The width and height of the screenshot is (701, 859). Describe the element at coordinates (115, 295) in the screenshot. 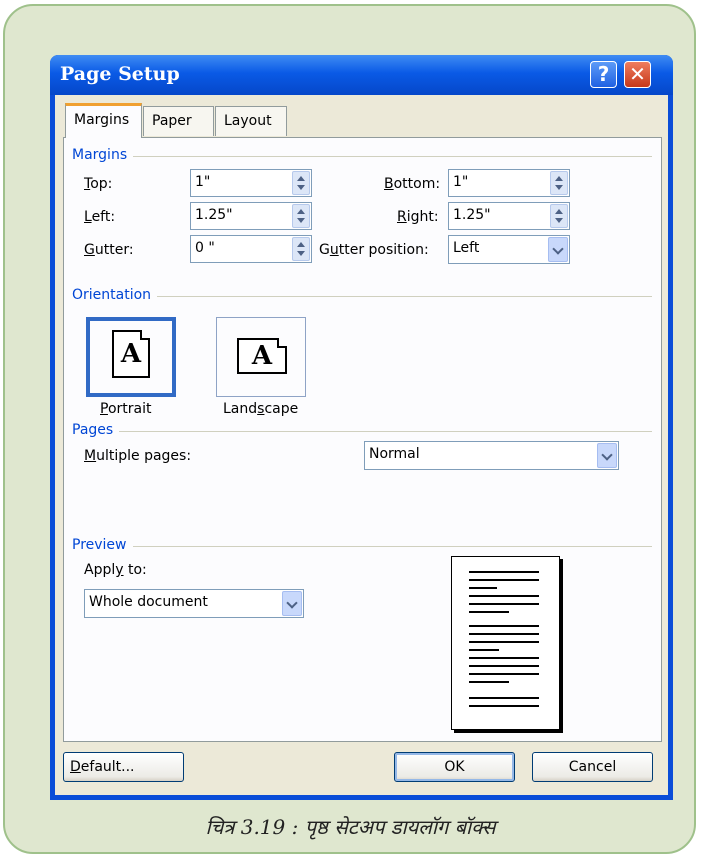

I see `orientation-group-label: Orientation` at that location.